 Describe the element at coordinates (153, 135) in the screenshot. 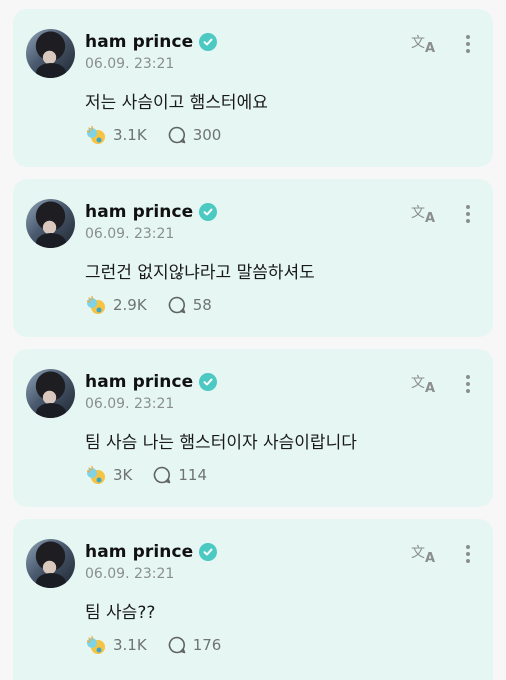

I see `post-actions: 3.1K 300` at that location.